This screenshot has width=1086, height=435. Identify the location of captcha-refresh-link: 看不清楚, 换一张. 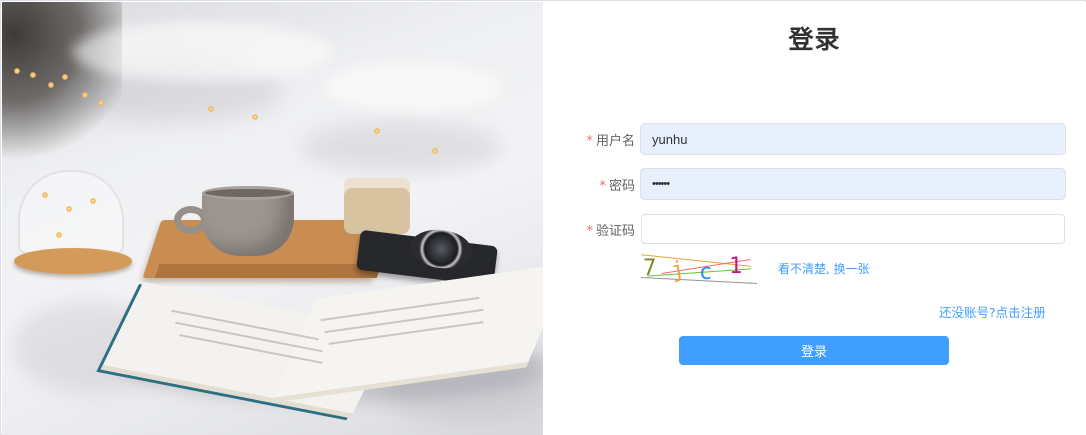
(824, 268).